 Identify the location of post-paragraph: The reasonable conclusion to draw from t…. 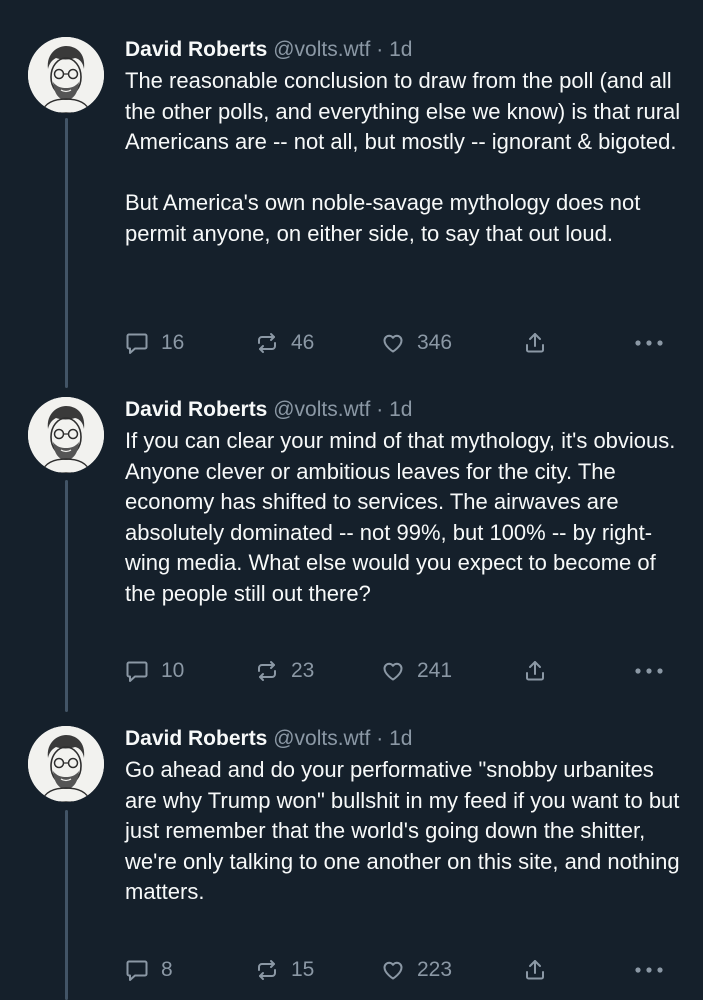
(403, 111).